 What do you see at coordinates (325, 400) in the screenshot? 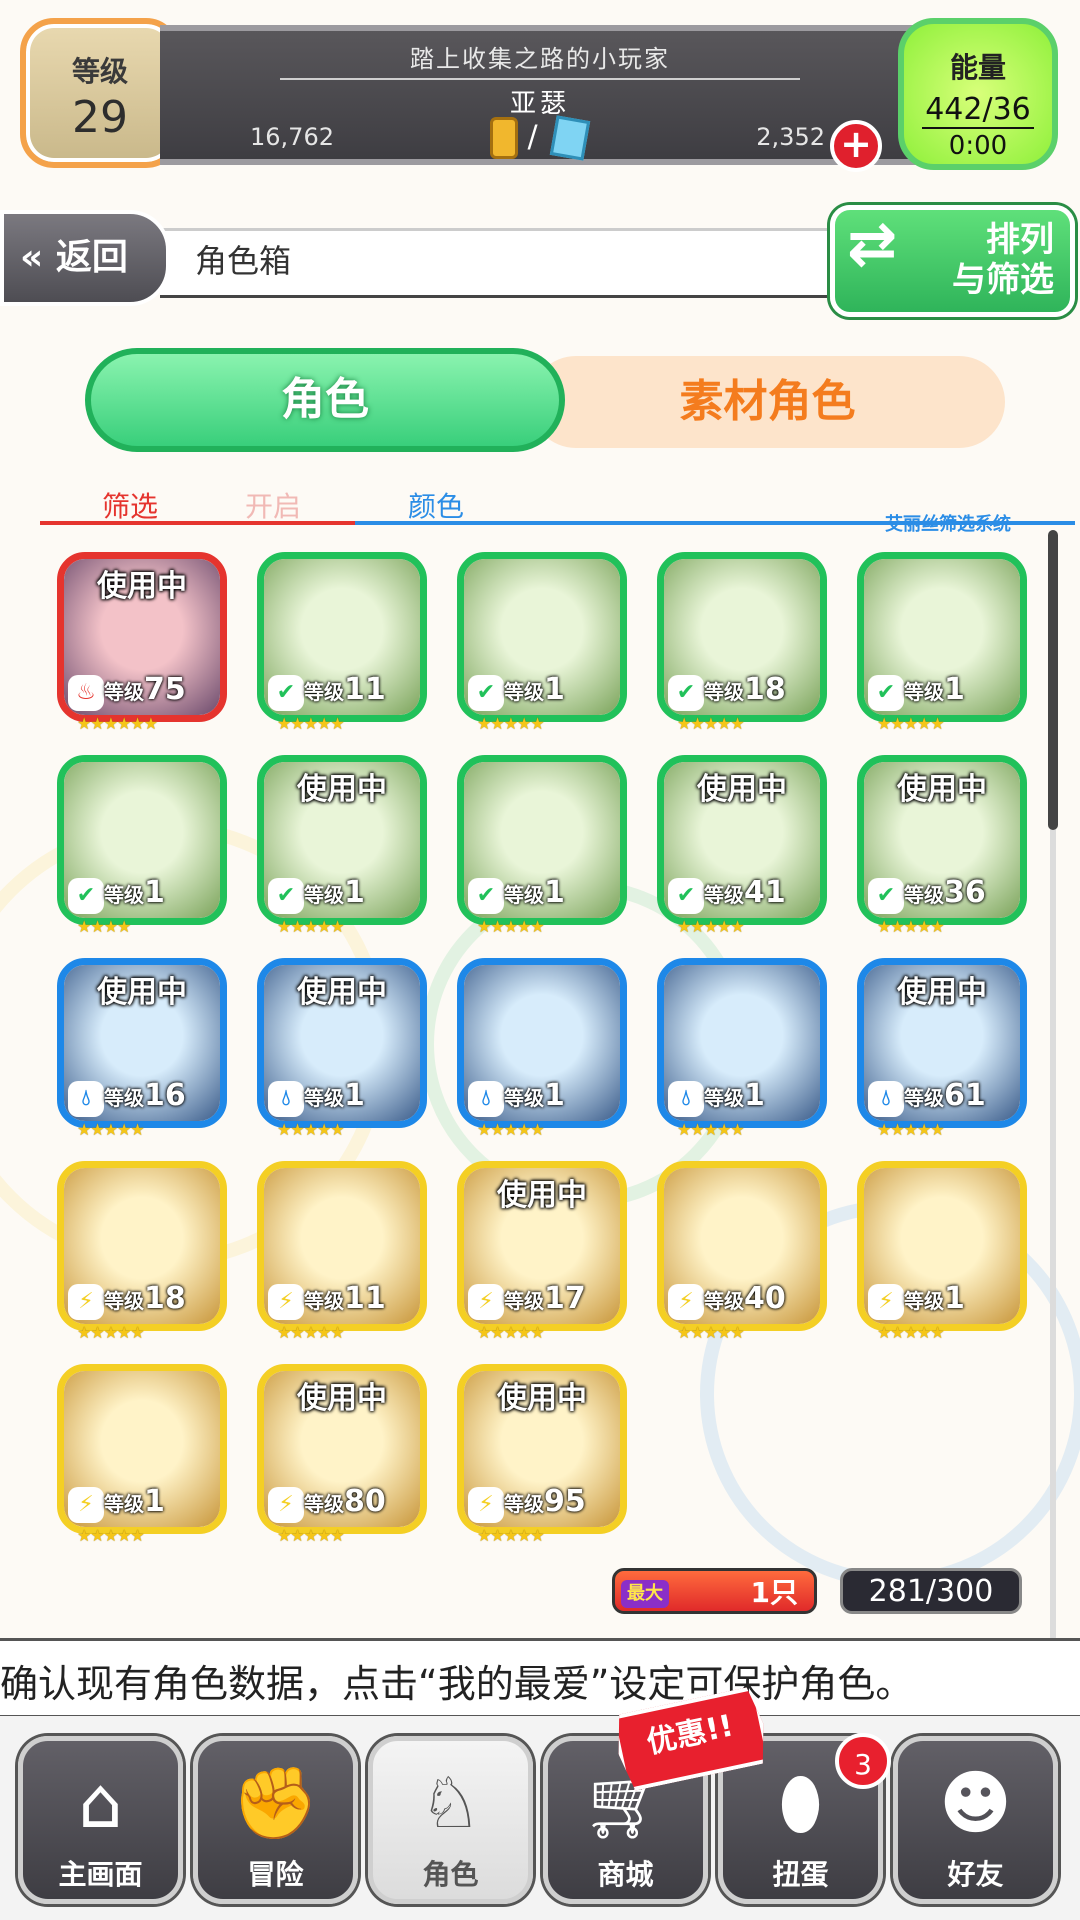
I see `tab-characters: 角色` at bounding box center [325, 400].